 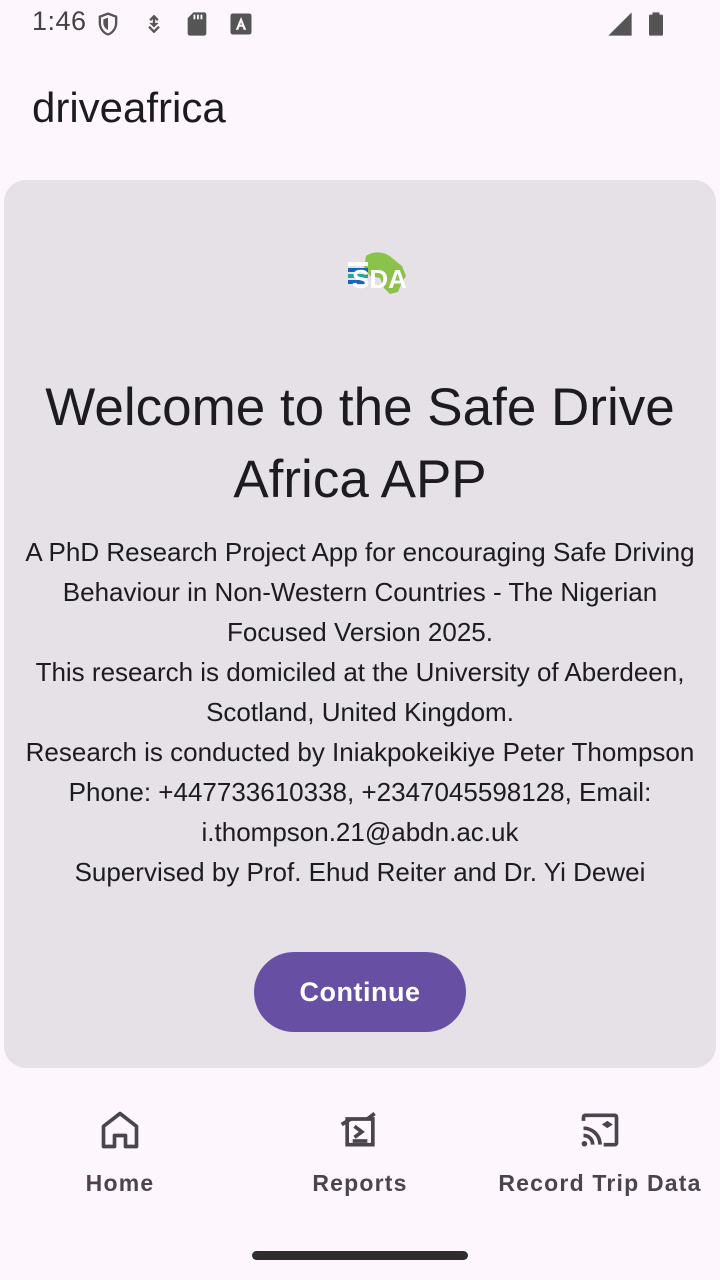 I want to click on status-bar: 1:46, so click(x=360, y=24).